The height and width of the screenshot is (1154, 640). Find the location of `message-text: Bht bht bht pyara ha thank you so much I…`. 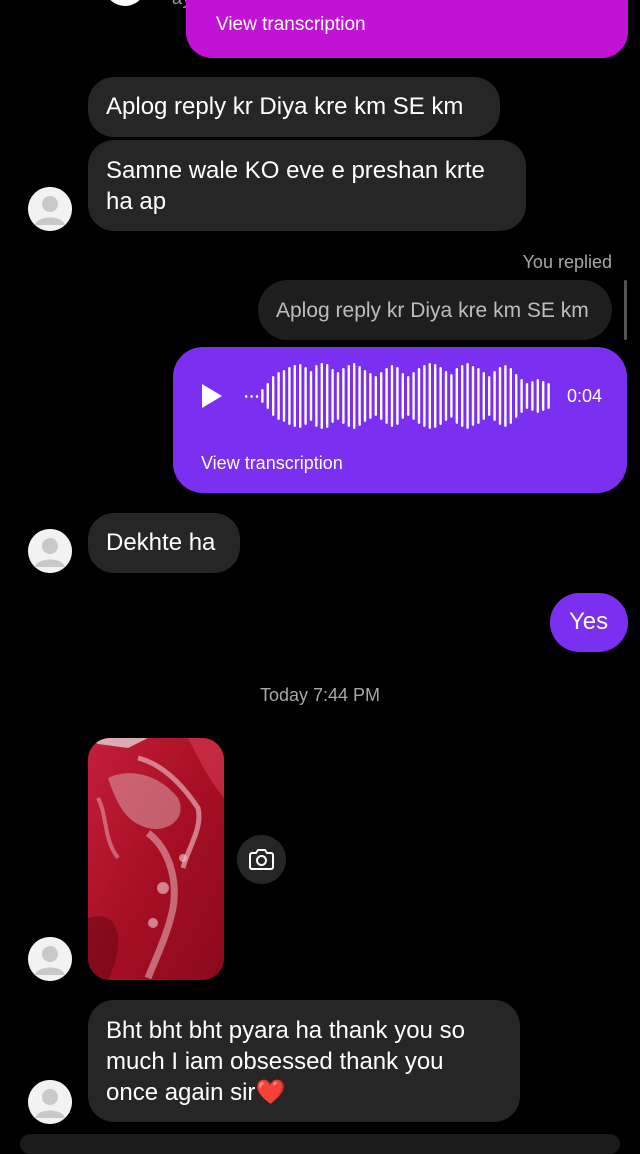

message-text: Bht bht bht pyara ha thank you so much I… is located at coordinates (285, 1061).